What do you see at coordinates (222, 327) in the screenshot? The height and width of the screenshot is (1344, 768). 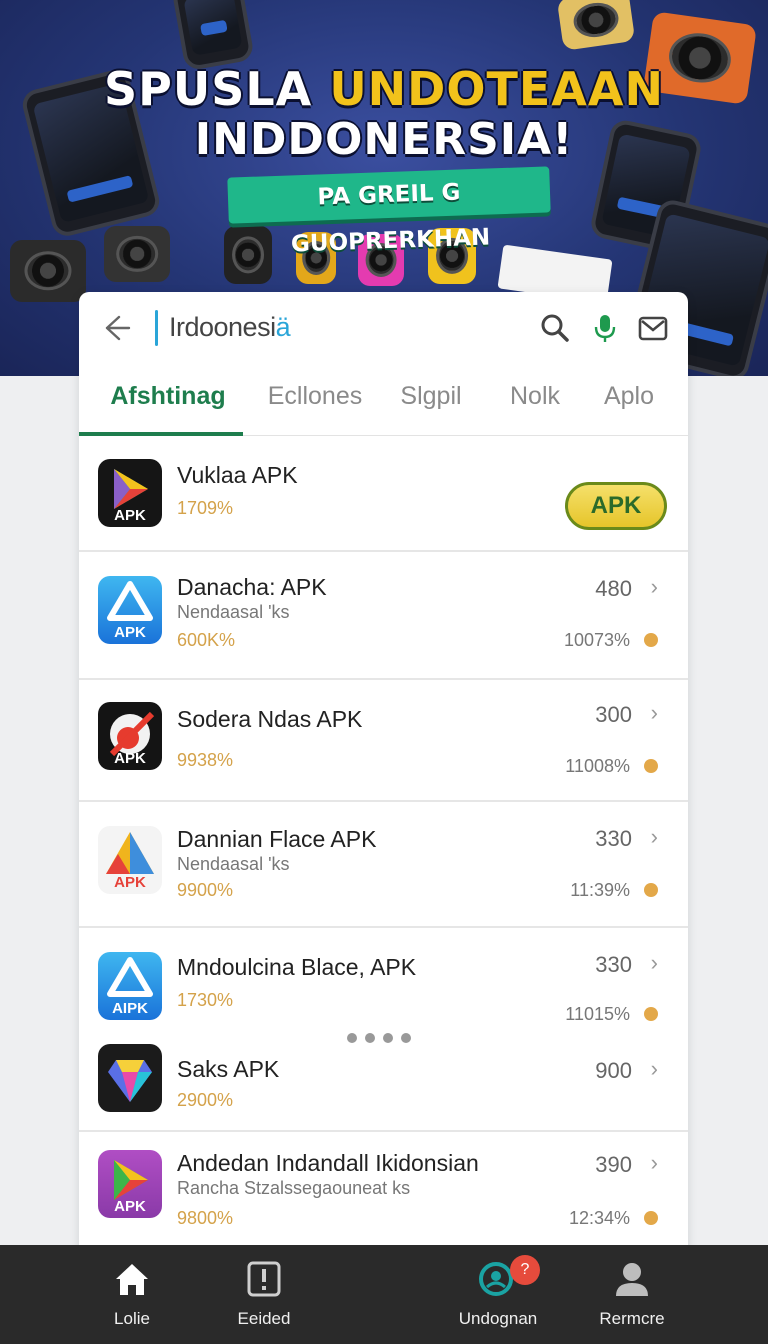 I see `search-query-text: Irdoonesi` at bounding box center [222, 327].